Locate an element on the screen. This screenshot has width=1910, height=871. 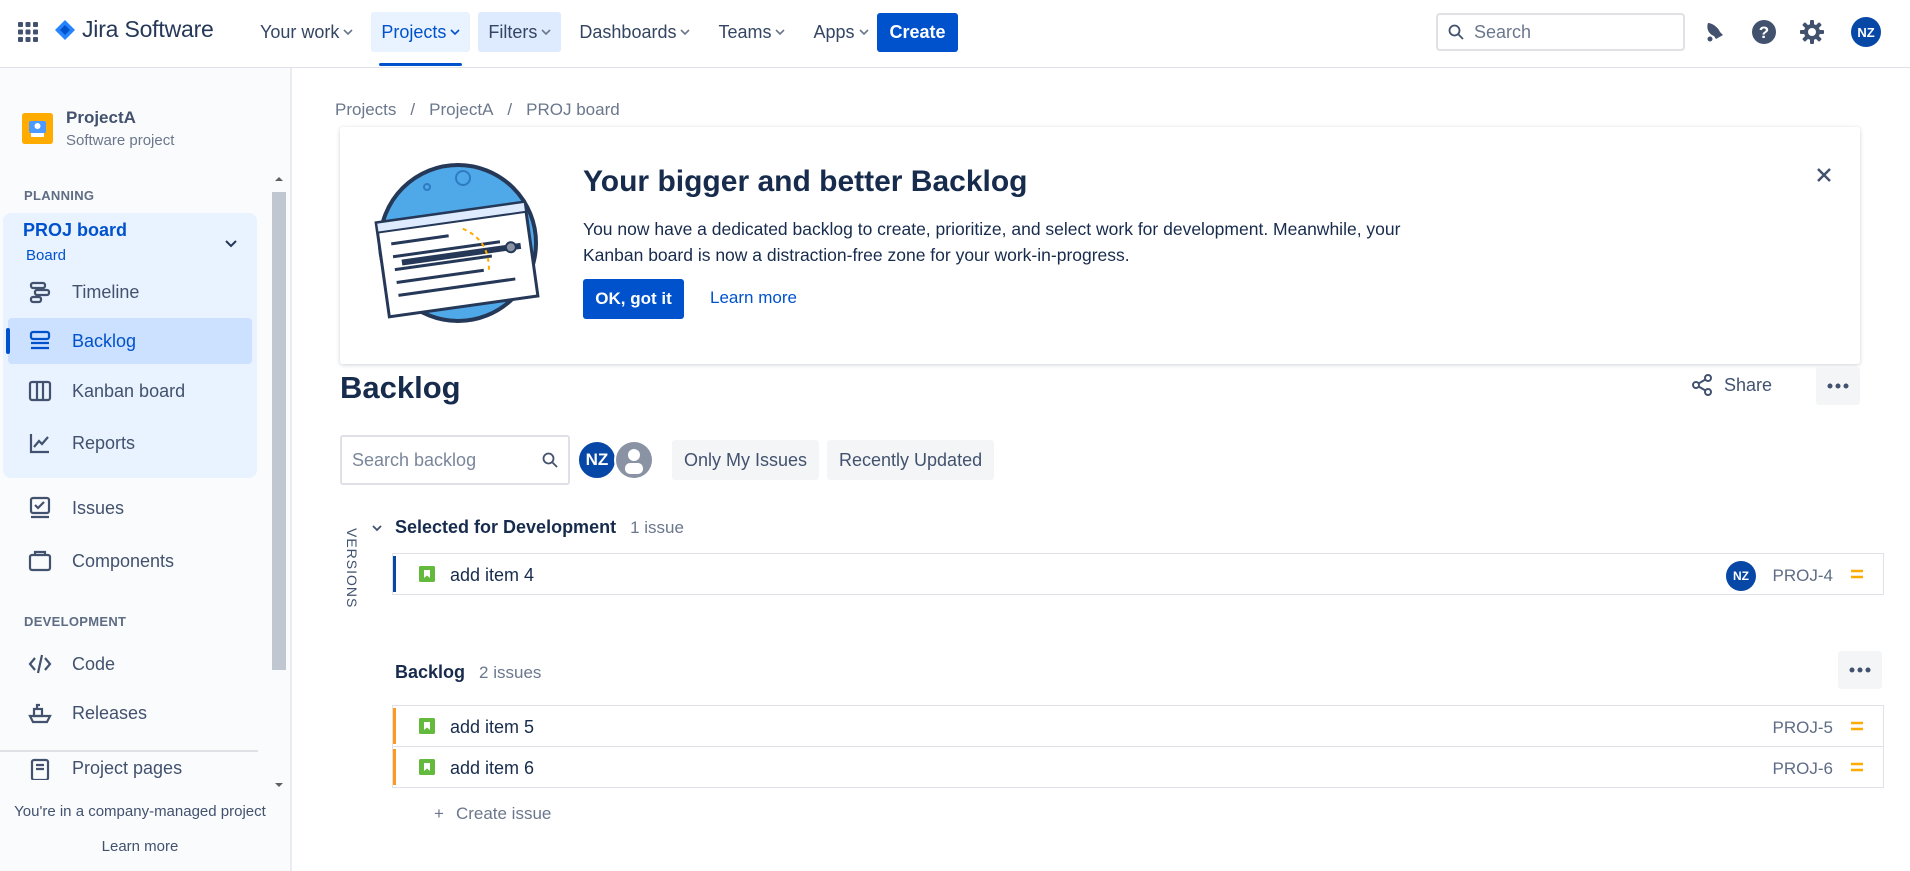
more-actions-button is located at coordinates (1838, 386).